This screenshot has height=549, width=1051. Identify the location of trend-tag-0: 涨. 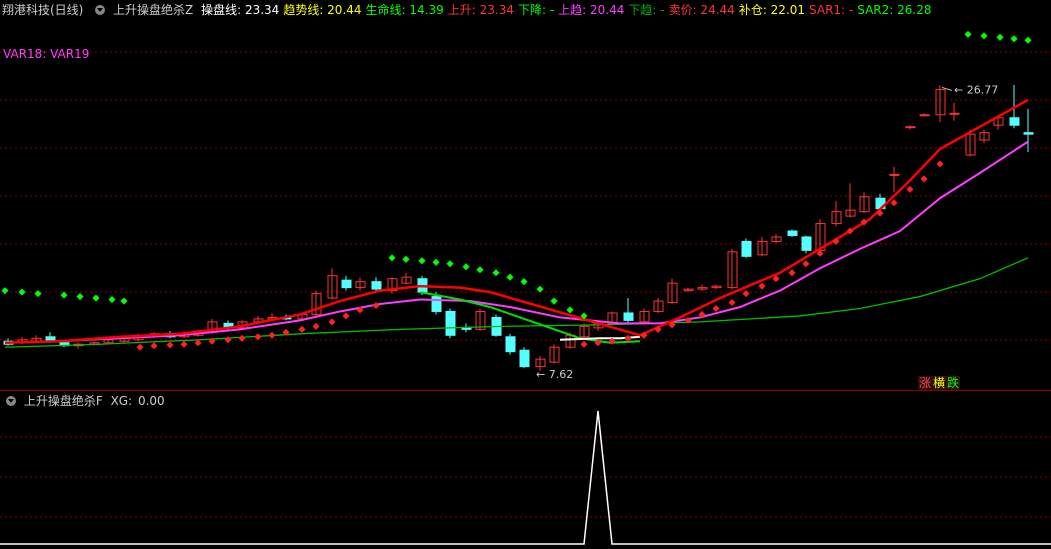
(925, 383).